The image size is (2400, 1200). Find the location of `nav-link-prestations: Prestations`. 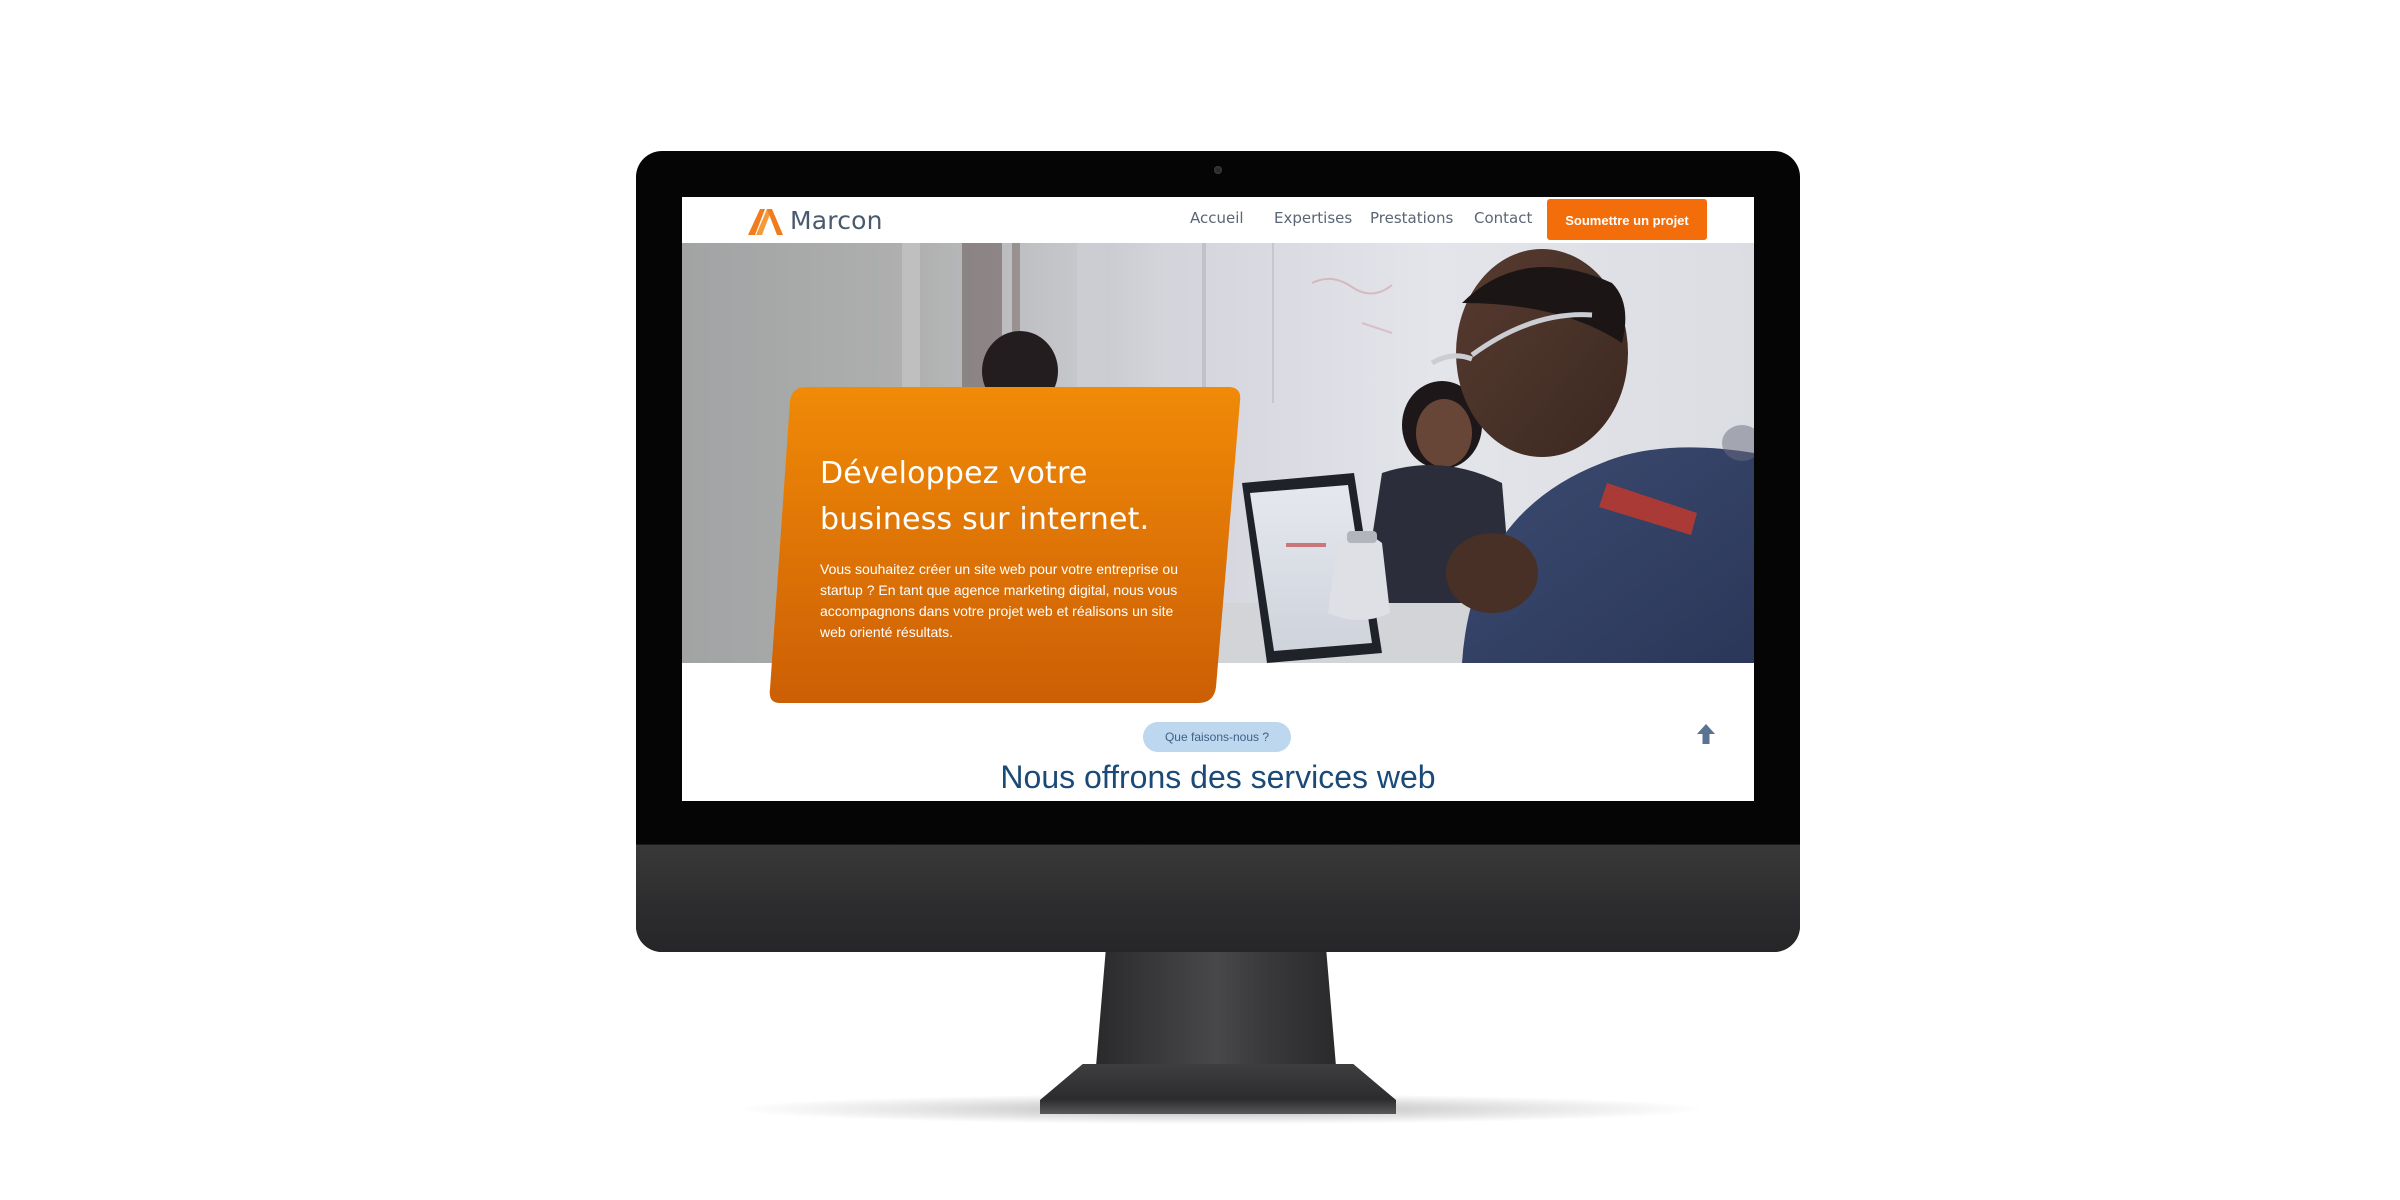

nav-link-prestations: Prestations is located at coordinates (1411, 218).